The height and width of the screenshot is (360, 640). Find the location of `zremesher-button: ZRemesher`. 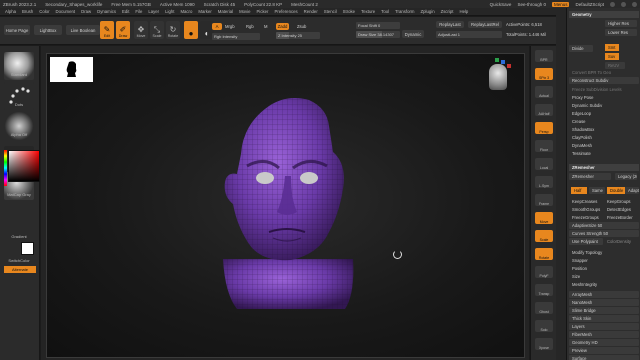

zremesher-button: ZRemesher is located at coordinates (590, 176).